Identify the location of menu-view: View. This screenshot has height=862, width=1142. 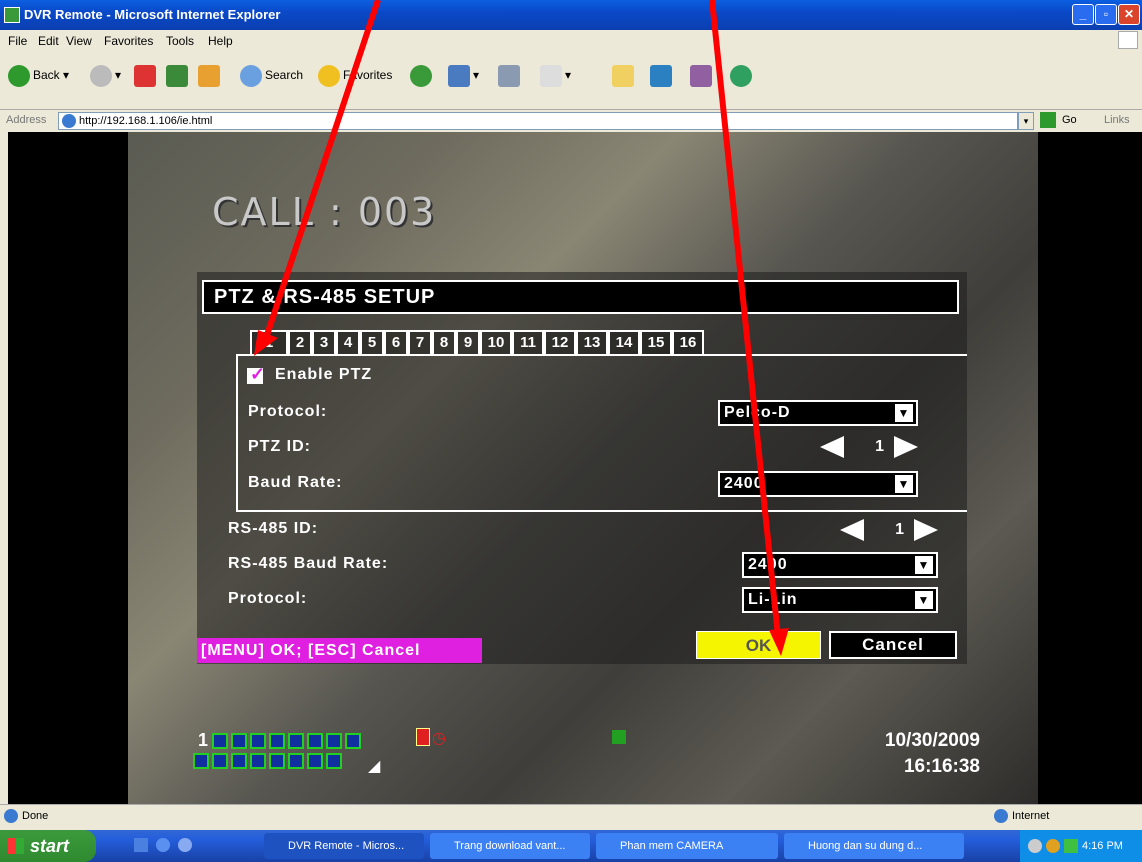
(79, 41).